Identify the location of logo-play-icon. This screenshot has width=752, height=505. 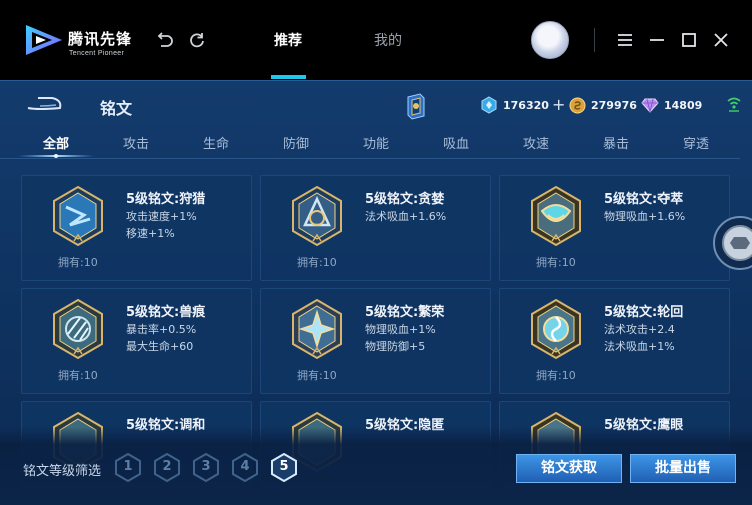
(44, 40).